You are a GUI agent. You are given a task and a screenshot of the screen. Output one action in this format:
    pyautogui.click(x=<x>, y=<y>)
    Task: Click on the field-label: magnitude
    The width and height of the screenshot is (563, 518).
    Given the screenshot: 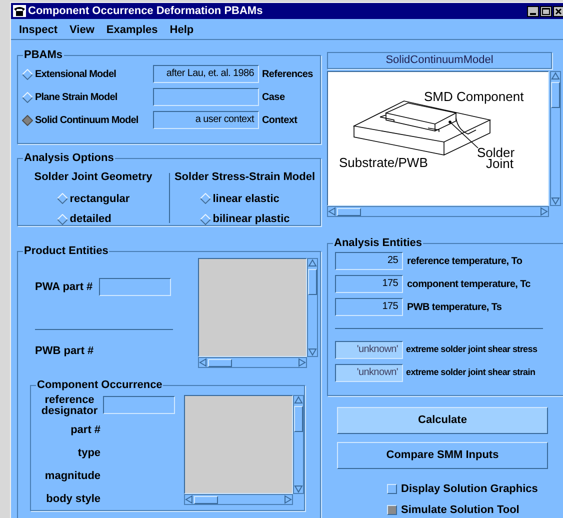 What is the action you would take?
    pyautogui.click(x=72, y=476)
    